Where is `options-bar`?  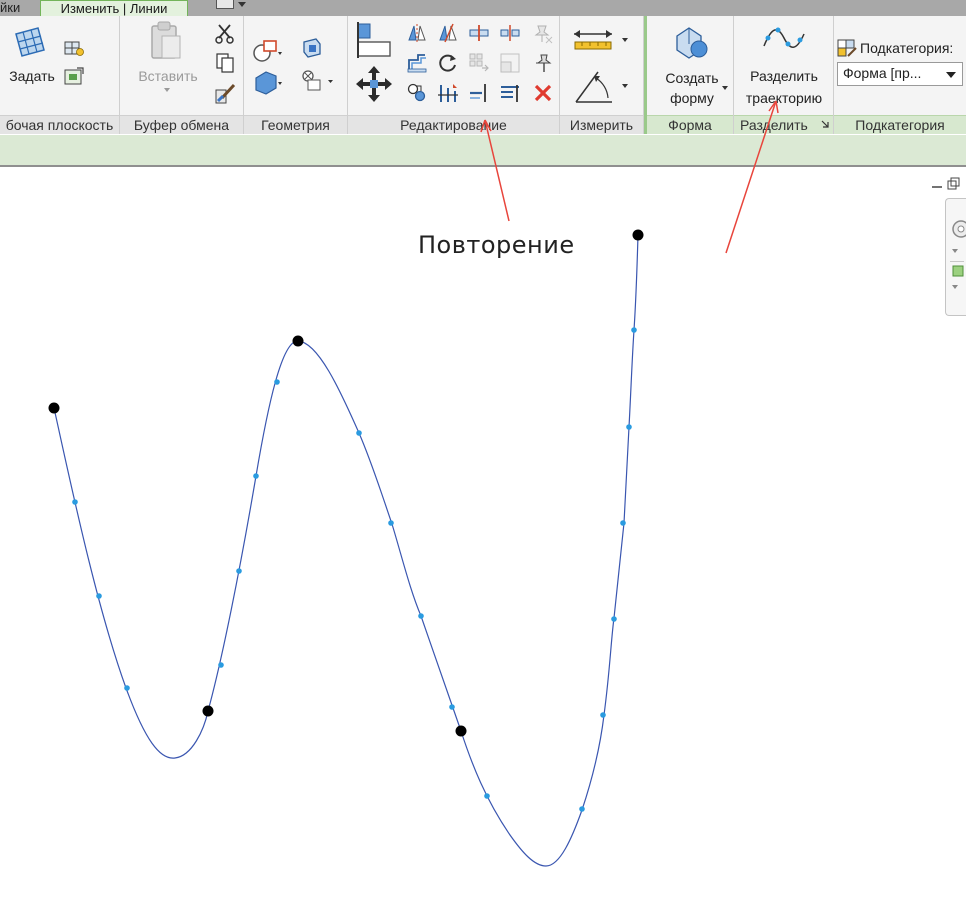 options-bar is located at coordinates (483, 151).